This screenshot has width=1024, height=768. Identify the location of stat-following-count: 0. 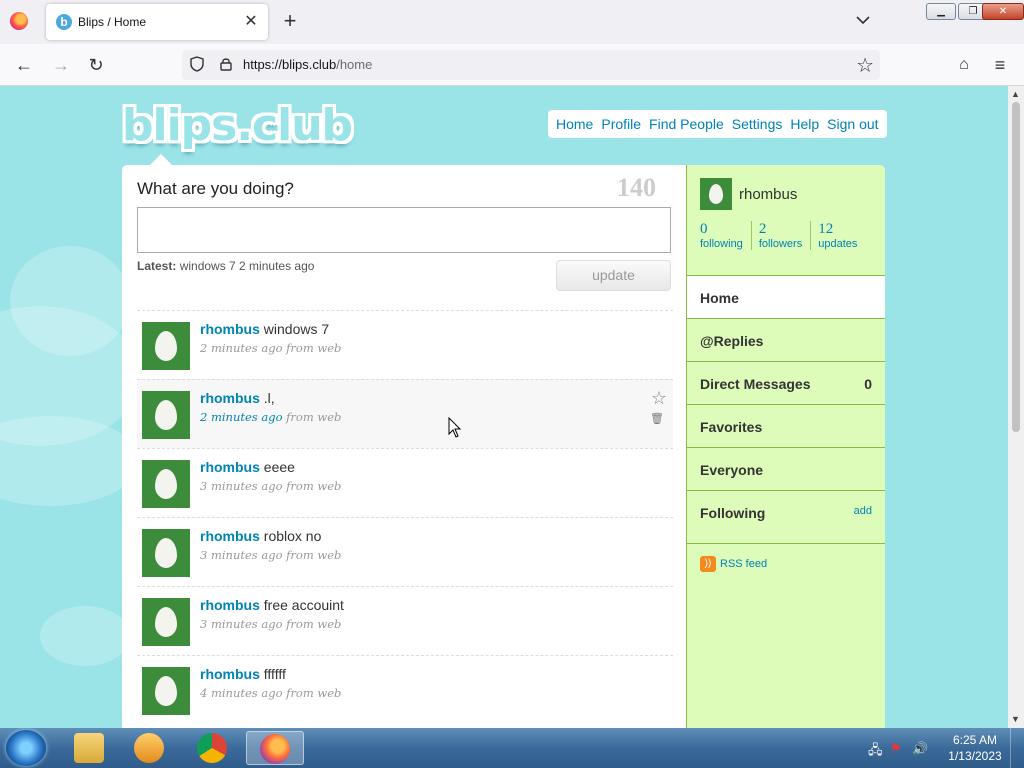
(704, 229).